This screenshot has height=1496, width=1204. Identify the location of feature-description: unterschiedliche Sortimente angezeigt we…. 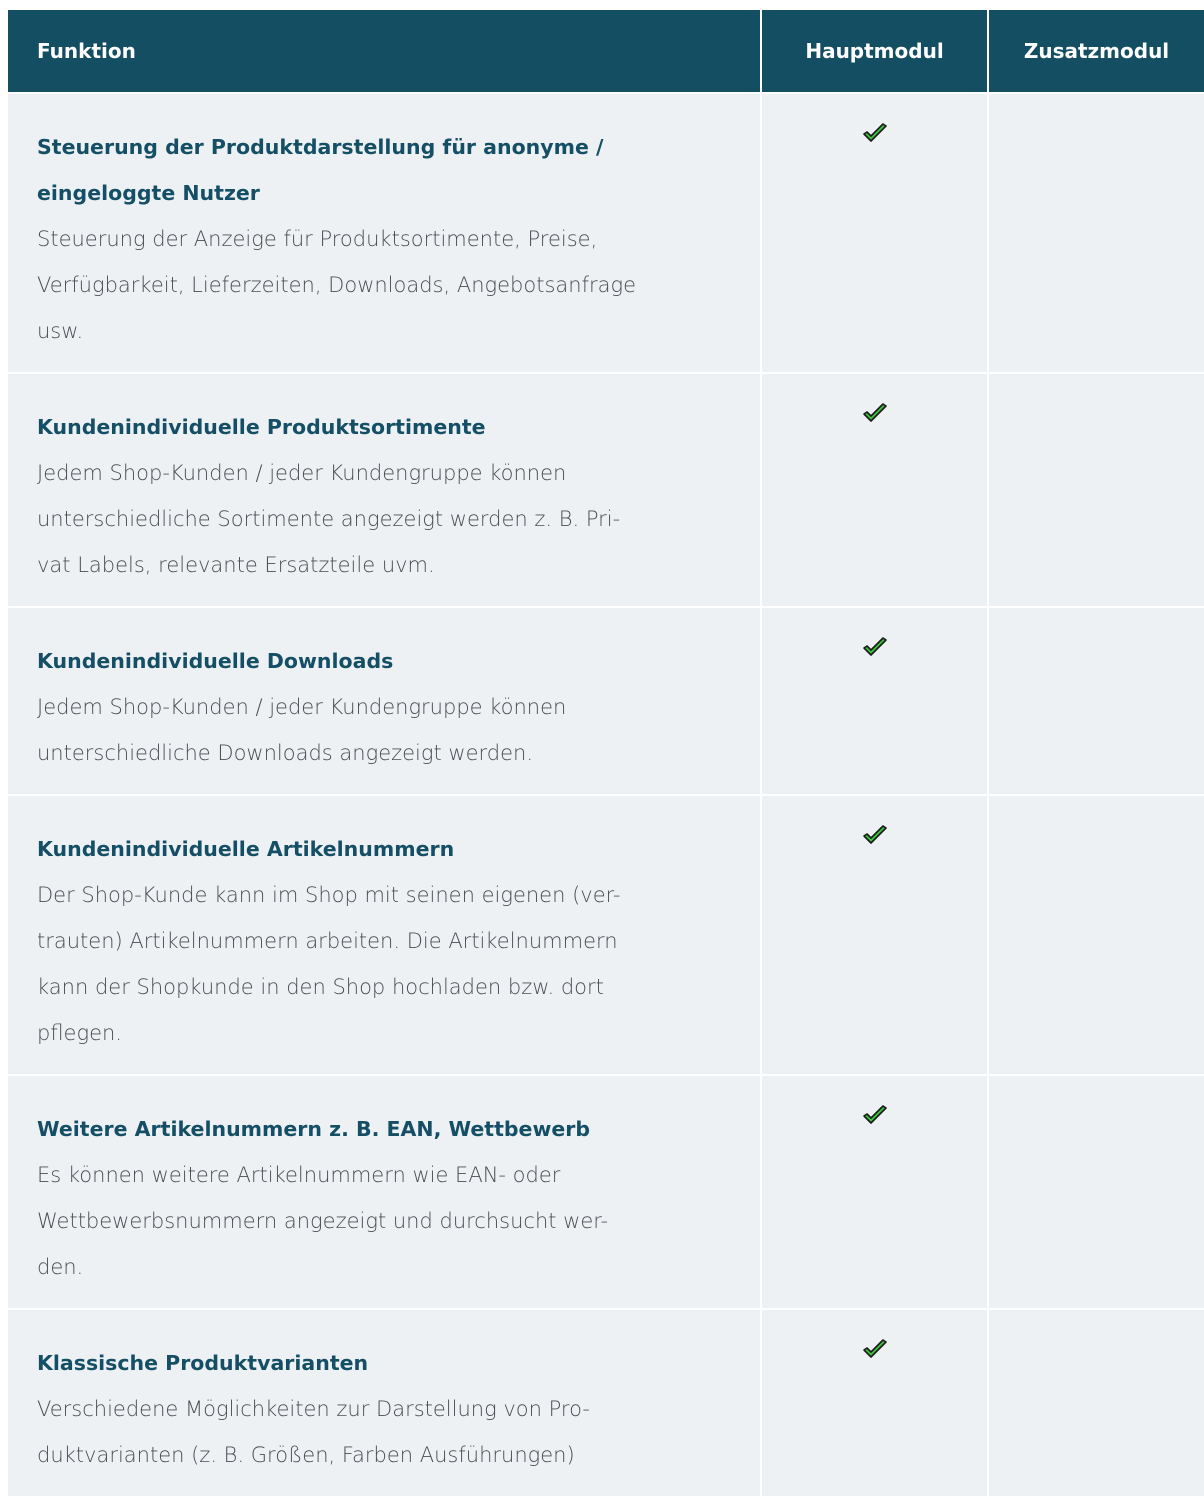
(329, 519).